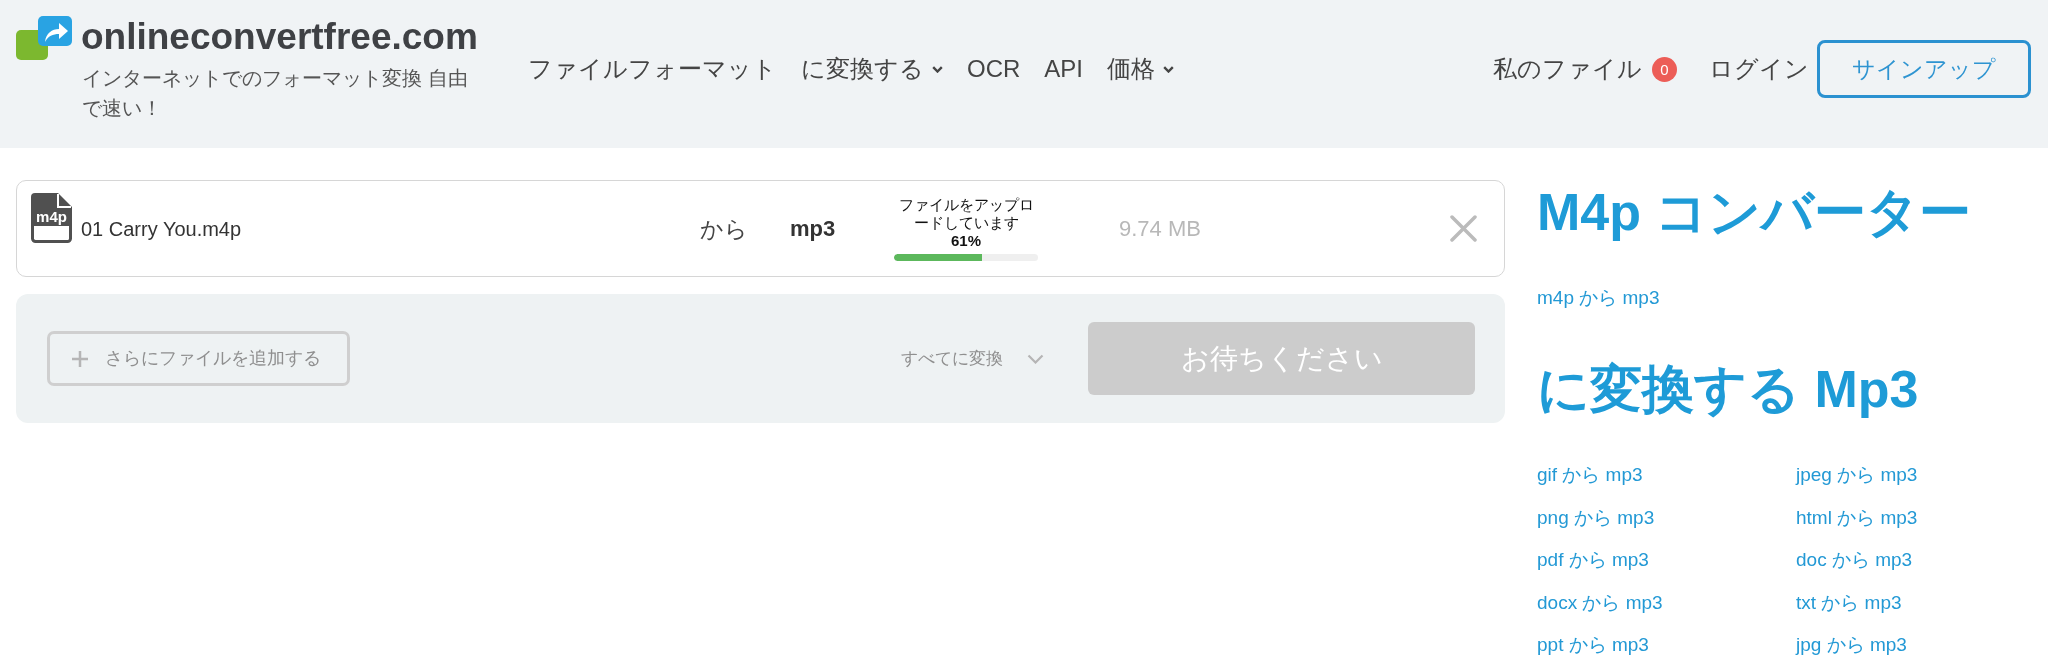  Describe the element at coordinates (1590, 475) in the screenshot. I see `conversion-link: gif から mp3` at that location.